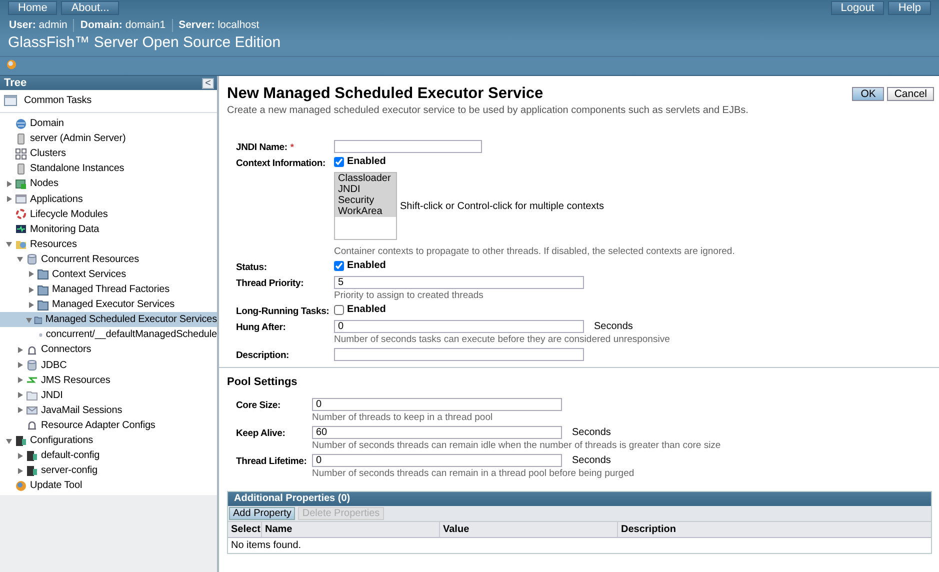 This screenshot has height=572, width=939. What do you see at coordinates (365, 178) in the screenshot?
I see `list-option: Classloader` at bounding box center [365, 178].